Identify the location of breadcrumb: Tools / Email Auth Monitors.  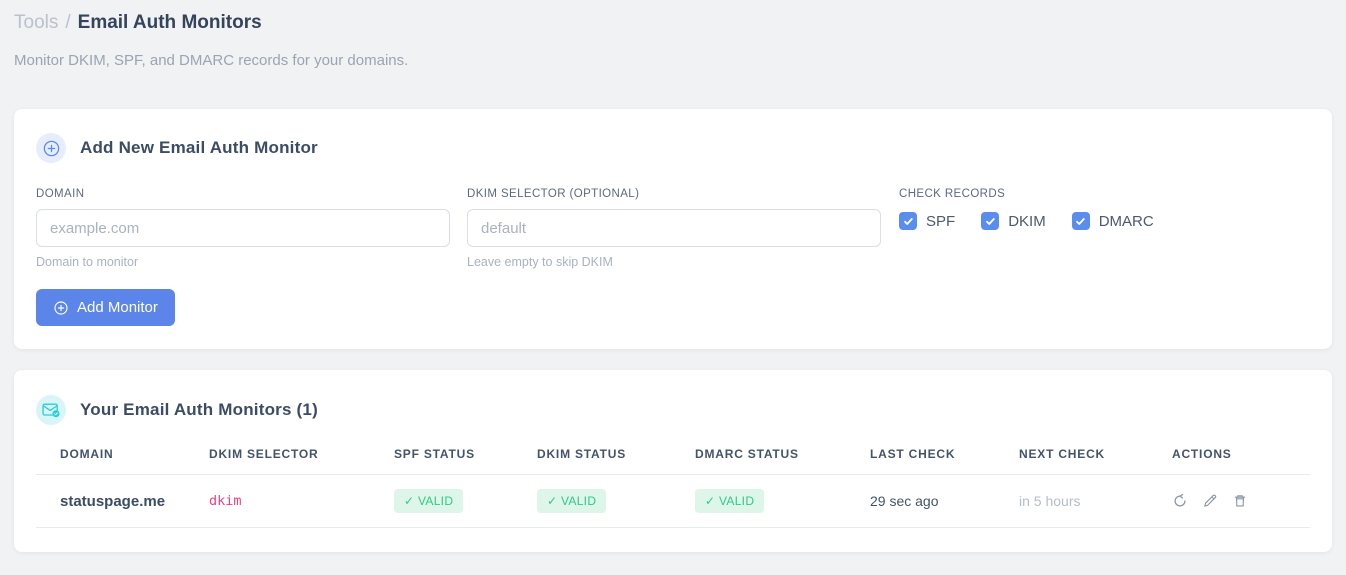
(673, 17).